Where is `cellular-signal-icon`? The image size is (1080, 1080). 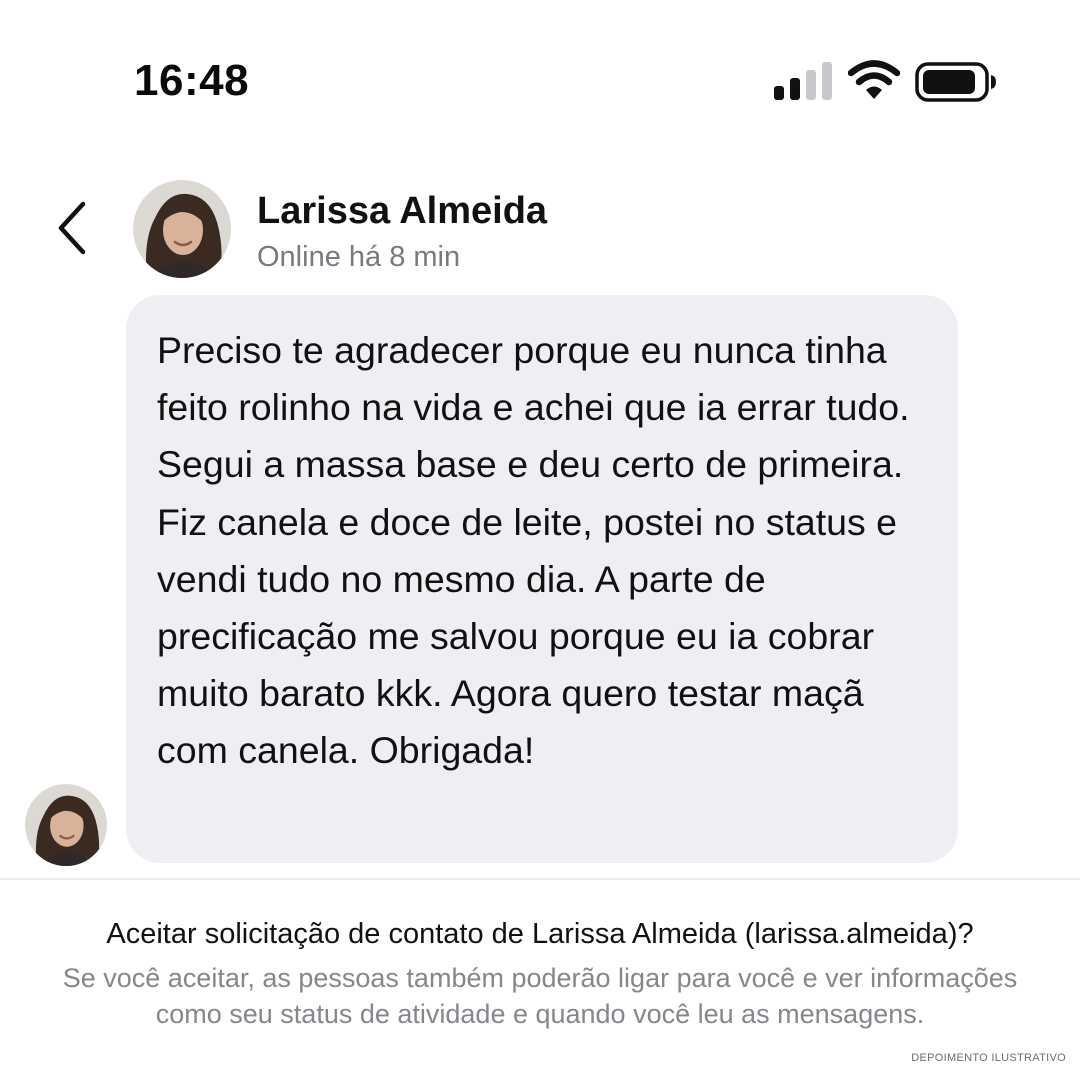 cellular-signal-icon is located at coordinates (803, 81).